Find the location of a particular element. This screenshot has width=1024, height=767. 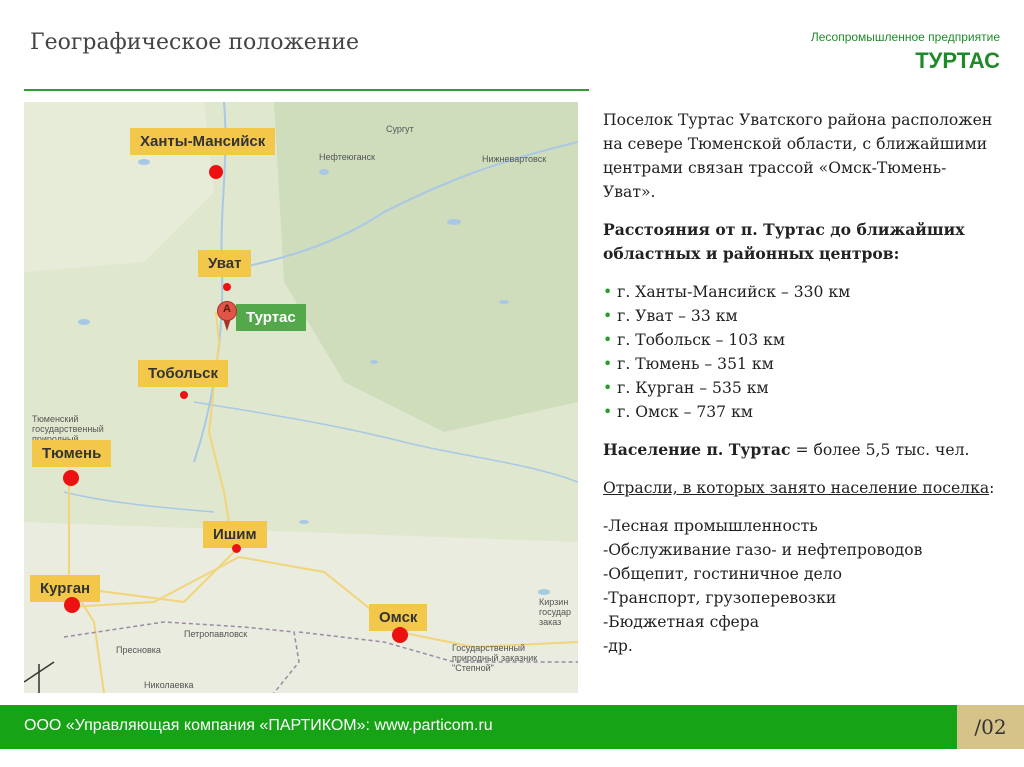

city-dot-tobolsk is located at coordinates (184, 395).